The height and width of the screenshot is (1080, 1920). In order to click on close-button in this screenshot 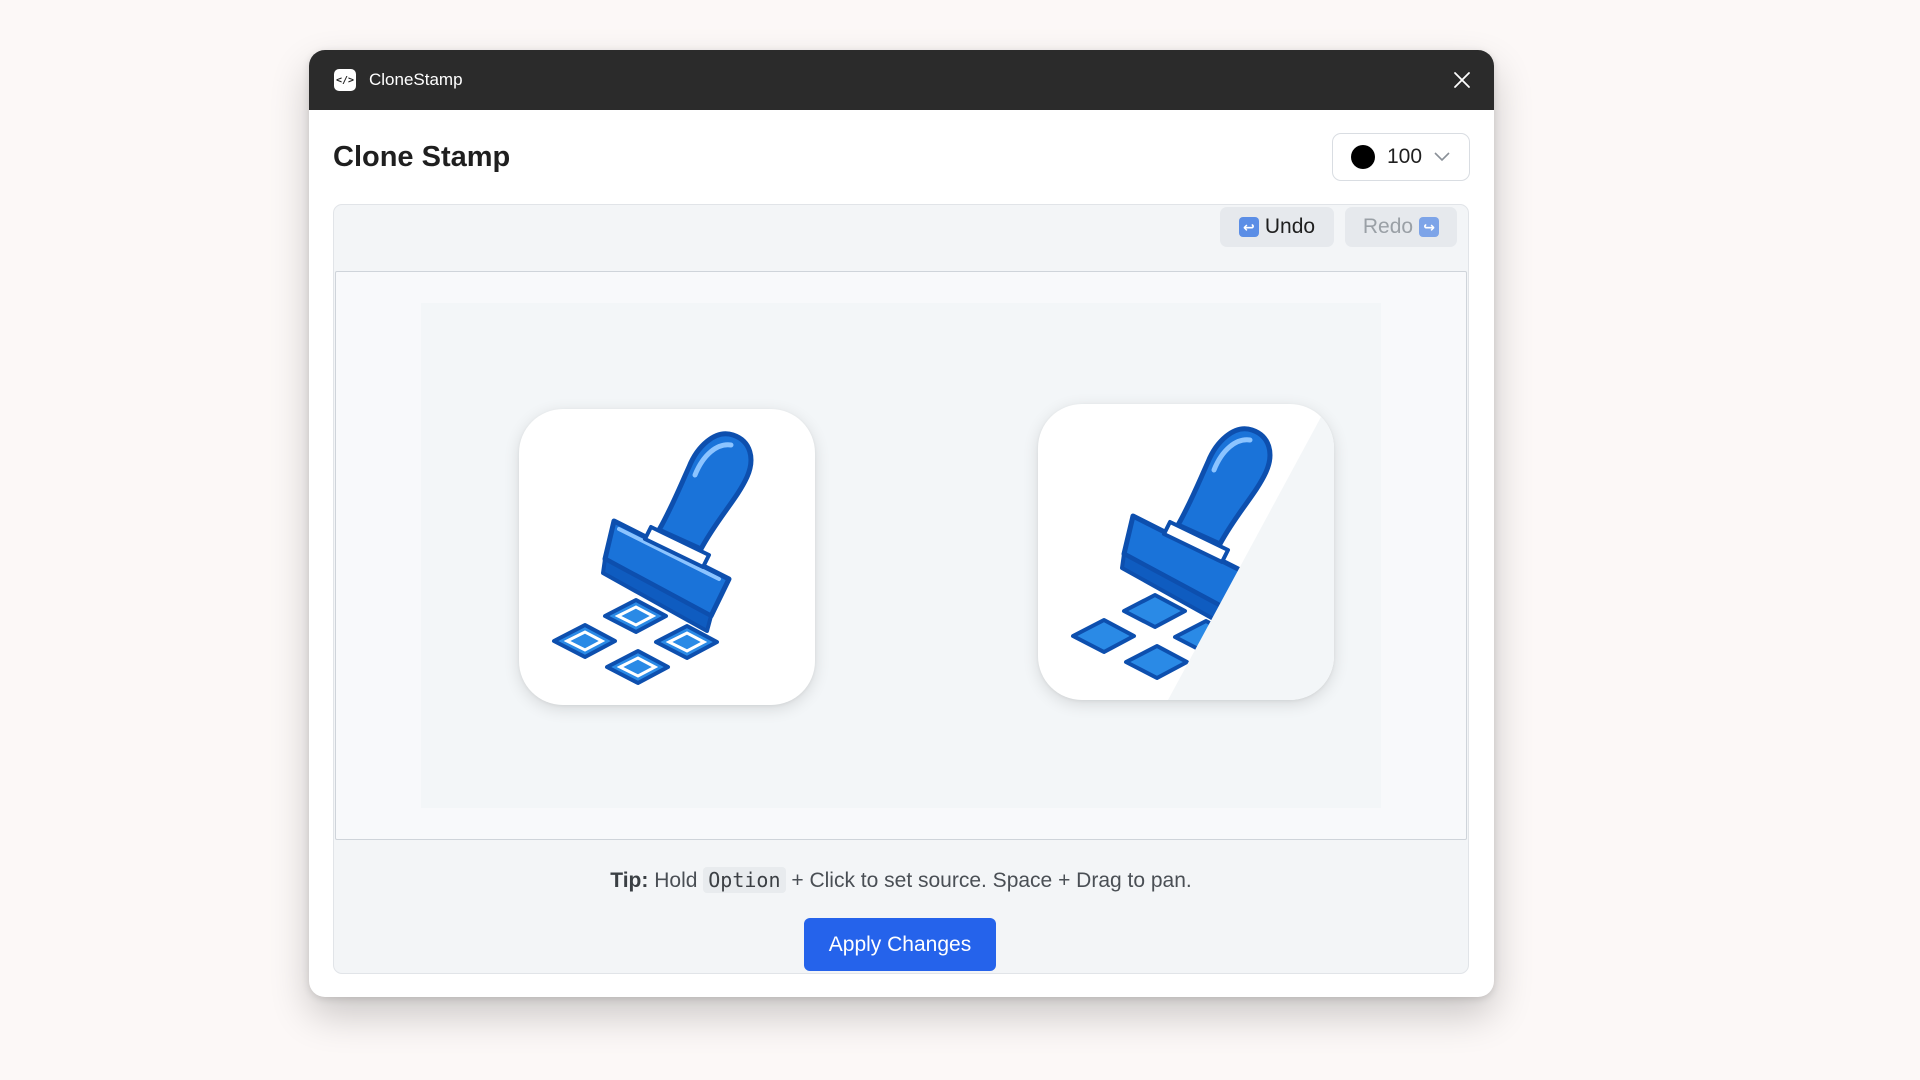, I will do `click(1462, 80)`.